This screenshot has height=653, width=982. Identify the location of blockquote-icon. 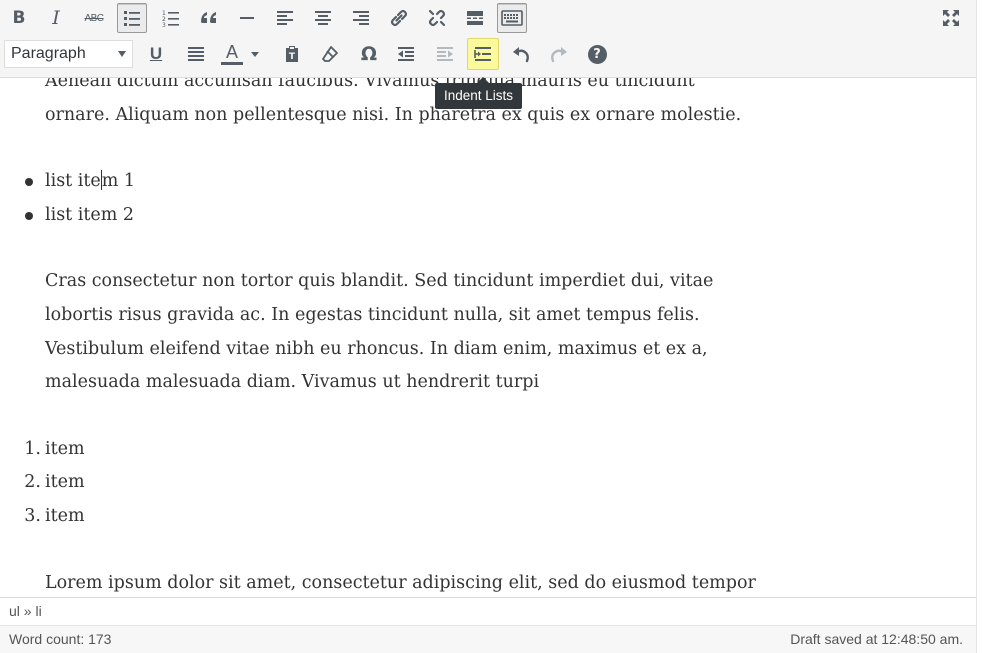
(208, 17).